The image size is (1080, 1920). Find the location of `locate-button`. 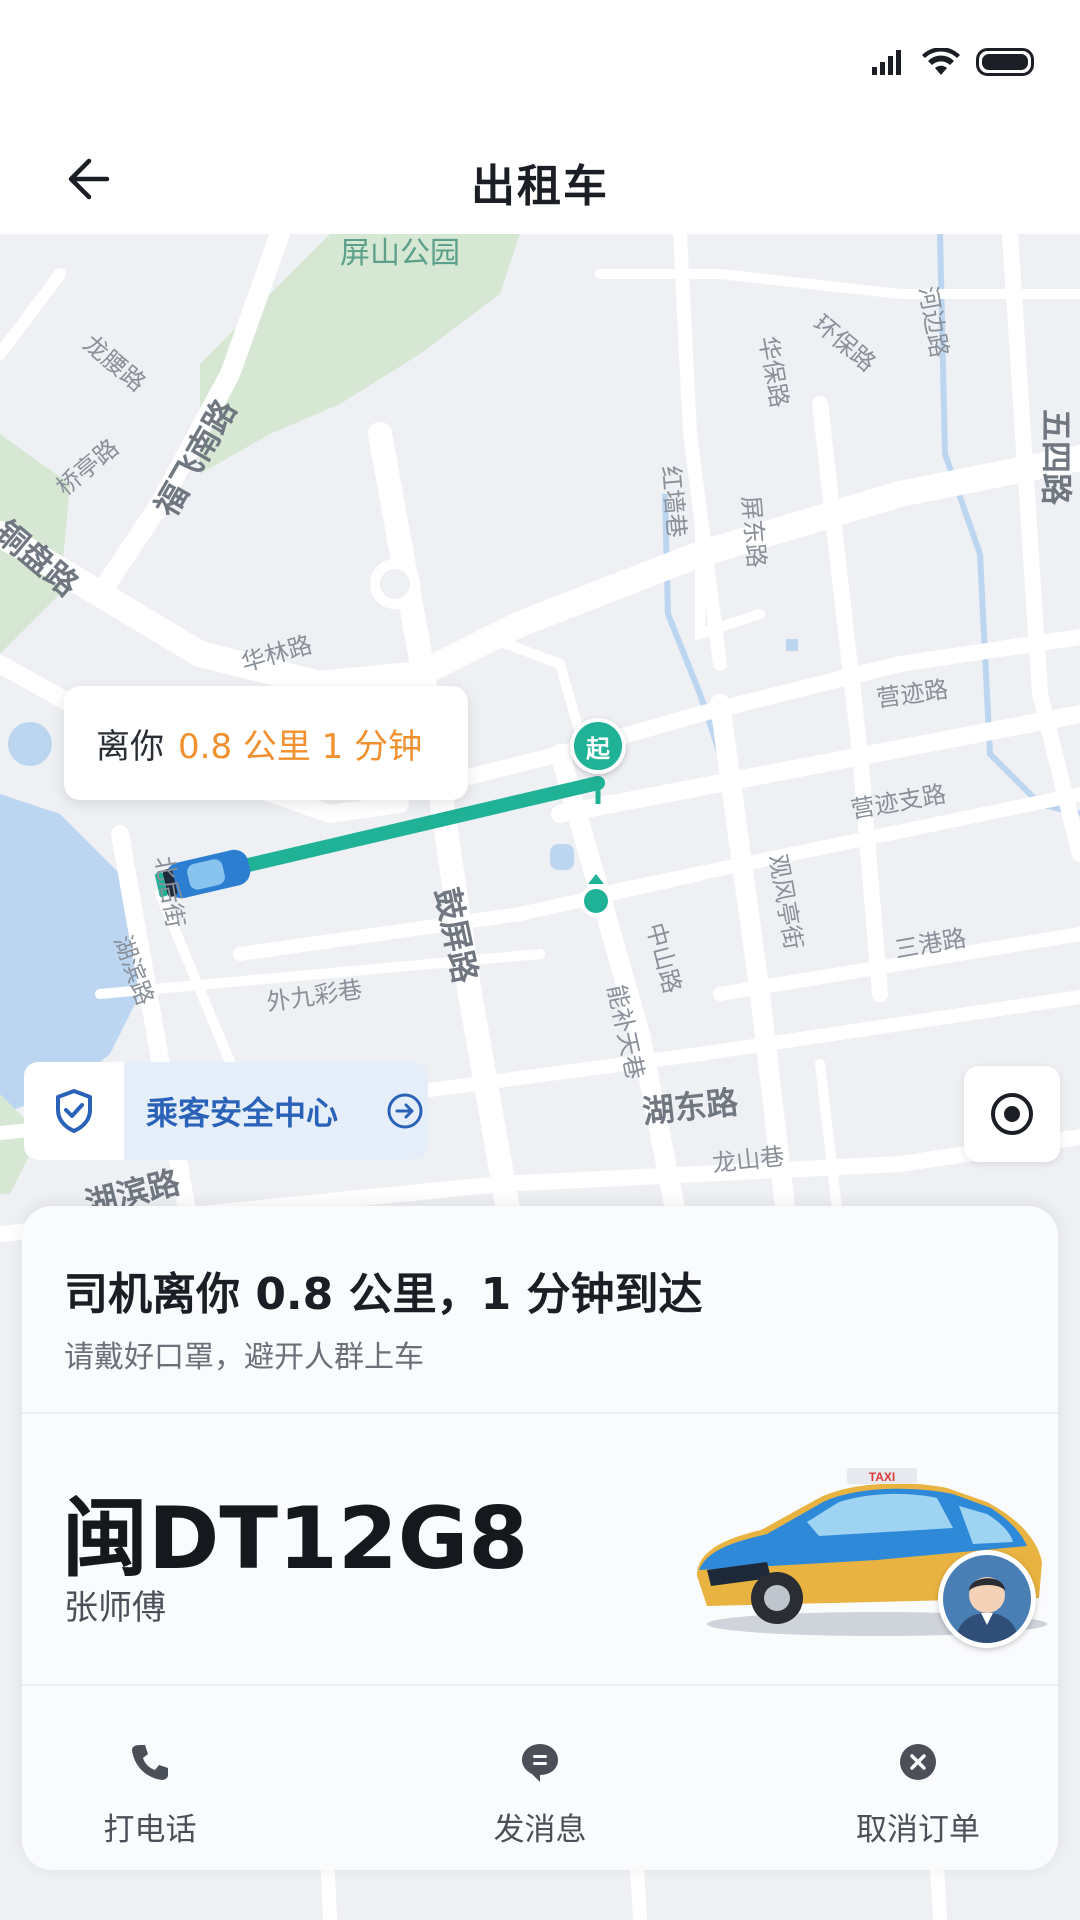

locate-button is located at coordinates (1012, 1114).